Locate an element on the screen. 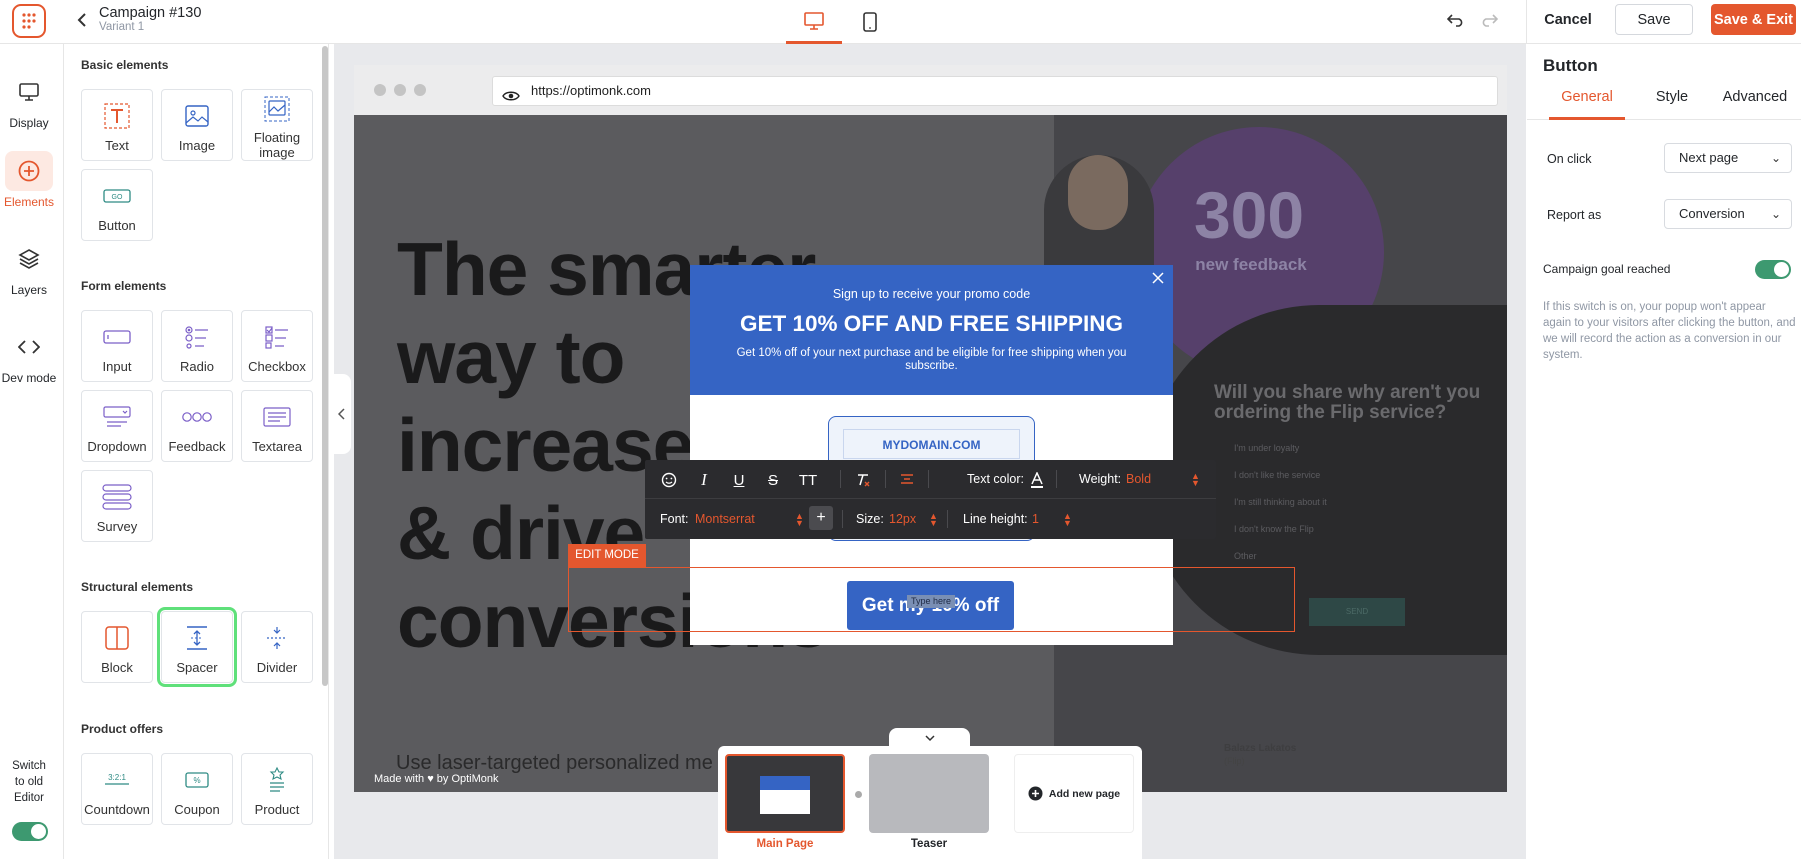  cancel-button: Cancel is located at coordinates (1568, 19).